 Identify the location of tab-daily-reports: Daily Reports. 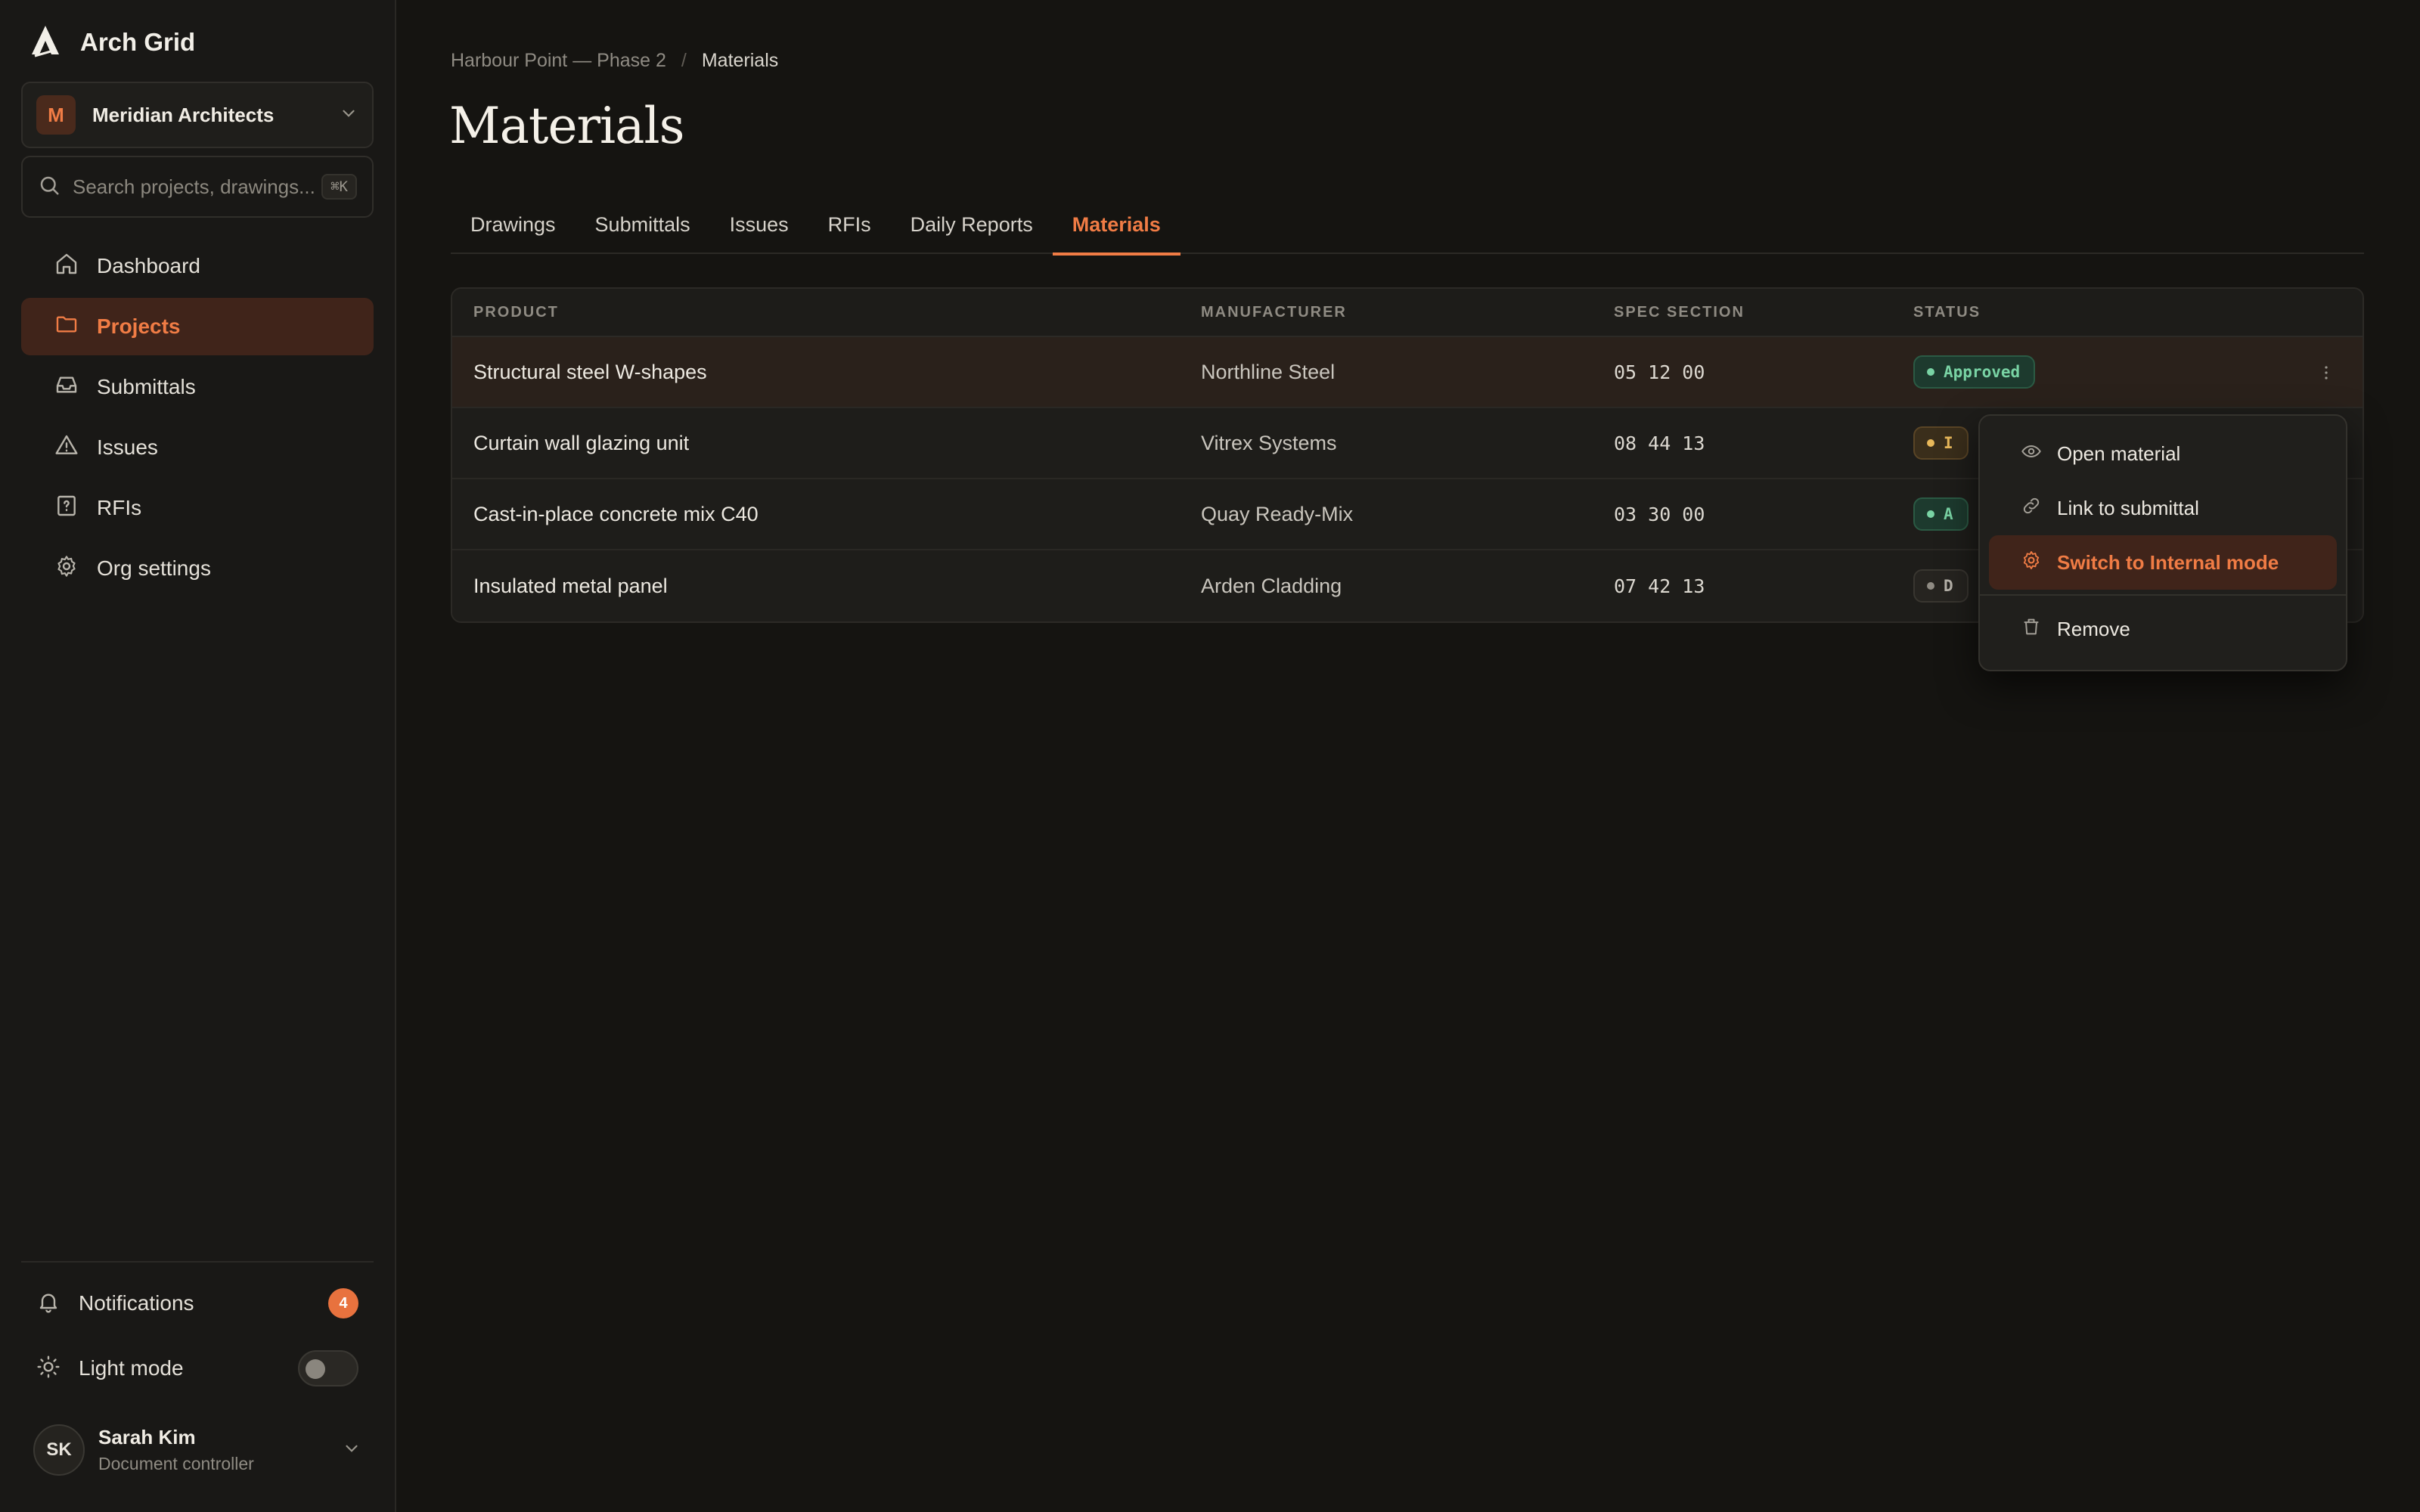
(972, 224).